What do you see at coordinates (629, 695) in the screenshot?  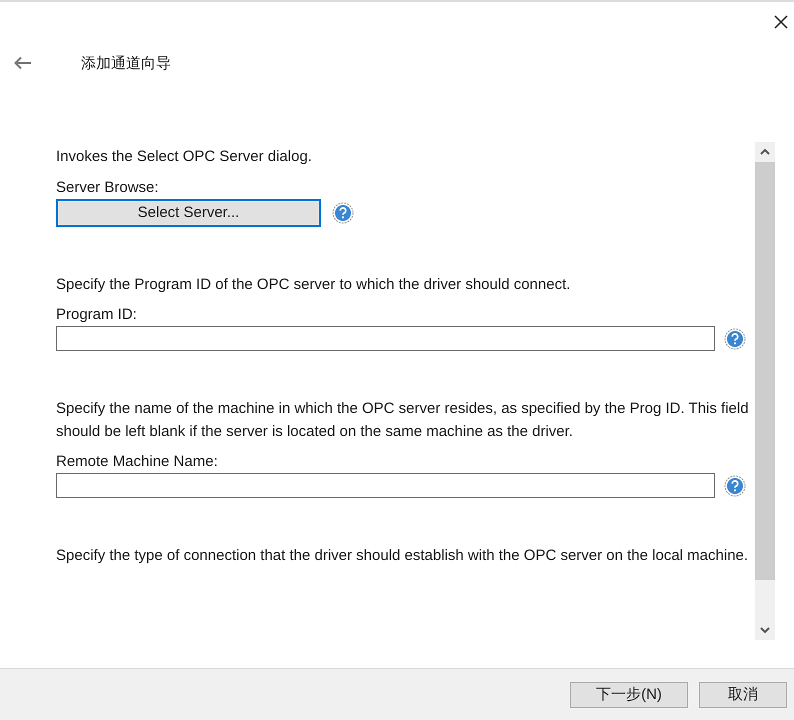 I see `next-button: 下一步(N)` at bounding box center [629, 695].